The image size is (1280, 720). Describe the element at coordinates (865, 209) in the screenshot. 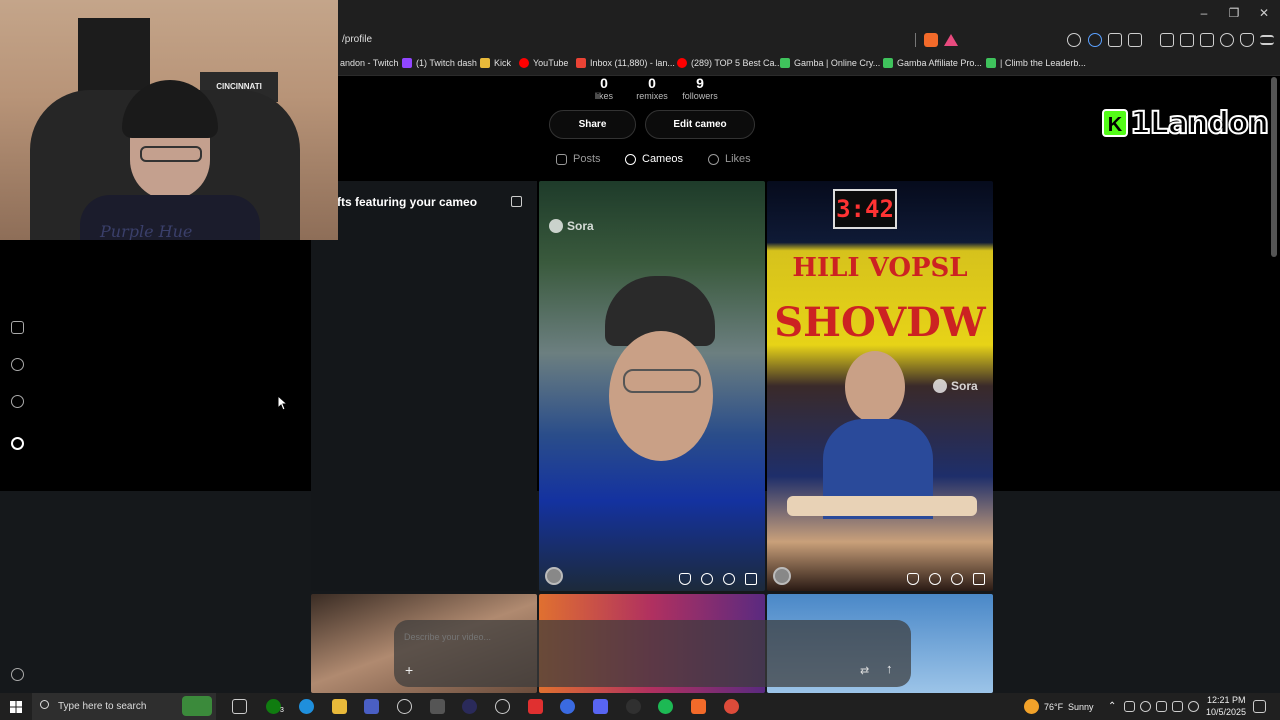

I see `scoreboard: 3:42` at that location.